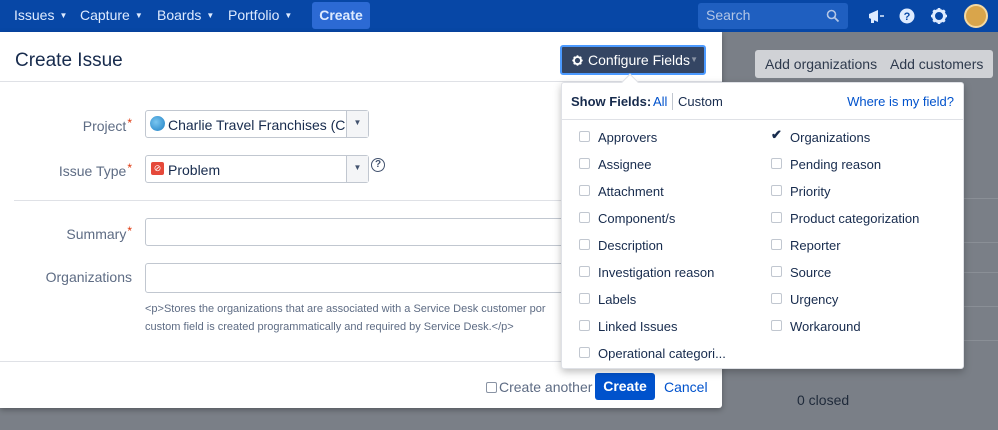 Image resolution: width=998 pixels, height=430 pixels. I want to click on show-all-link: All, so click(660, 101).